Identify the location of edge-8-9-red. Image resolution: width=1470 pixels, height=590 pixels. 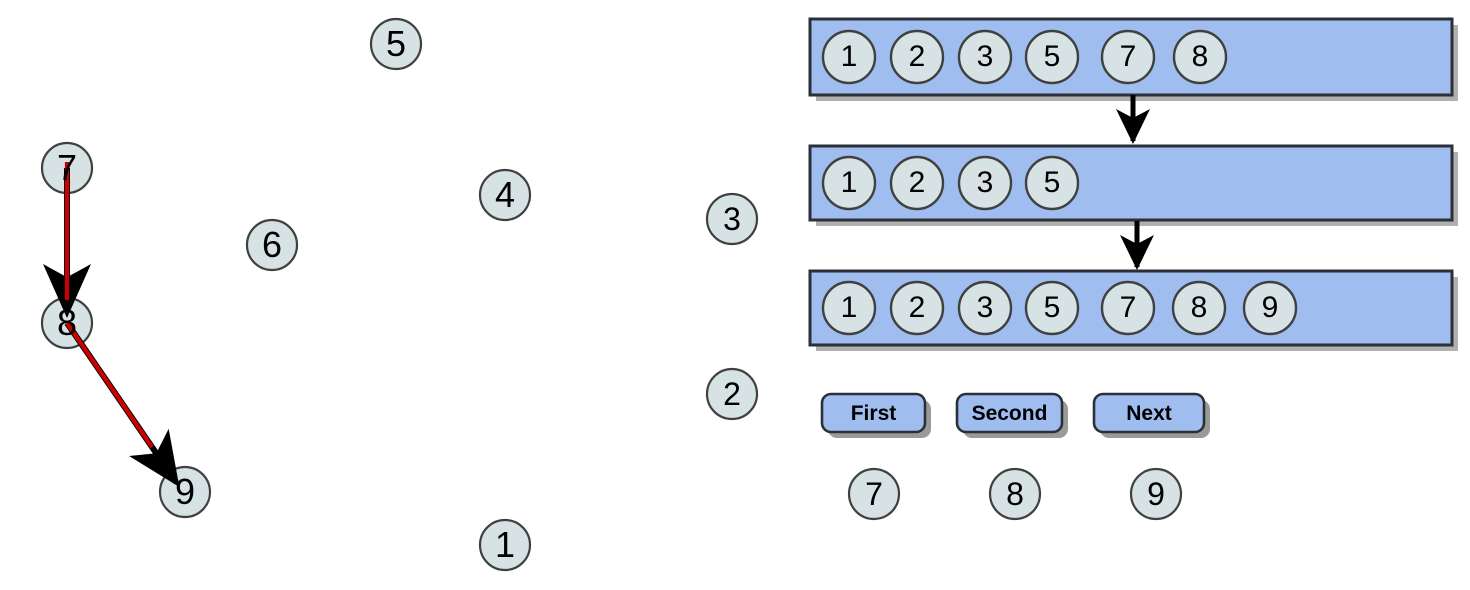
(109, 385).